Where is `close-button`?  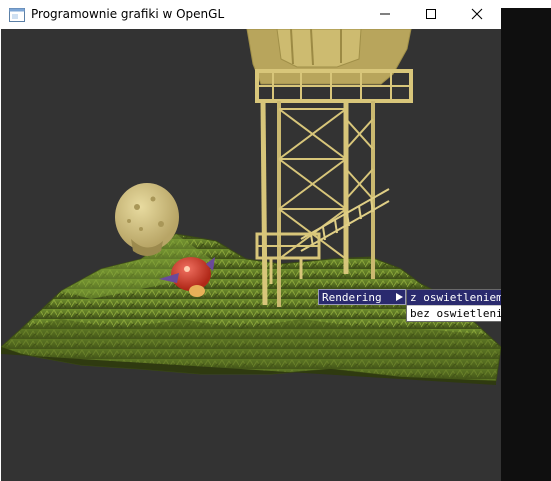 close-button is located at coordinates (477, 14).